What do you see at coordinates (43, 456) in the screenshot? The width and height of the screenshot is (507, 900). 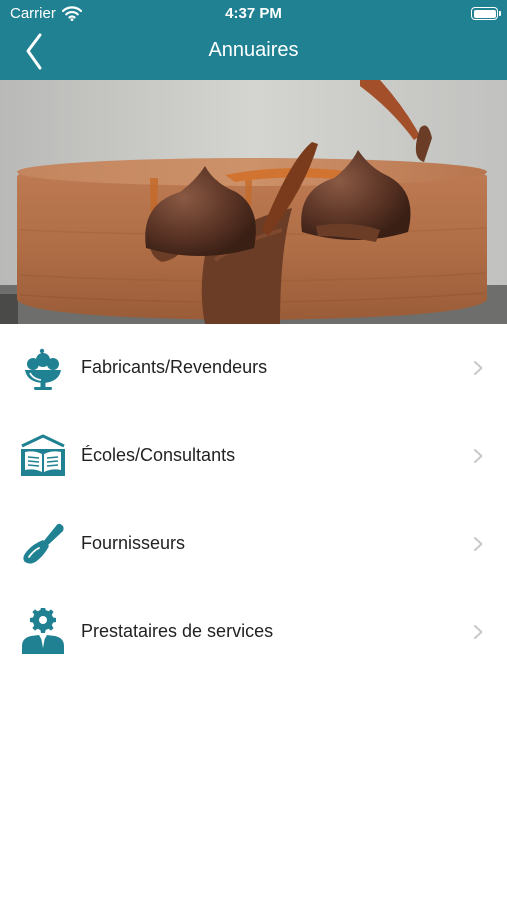 I see `open-book-icon` at bounding box center [43, 456].